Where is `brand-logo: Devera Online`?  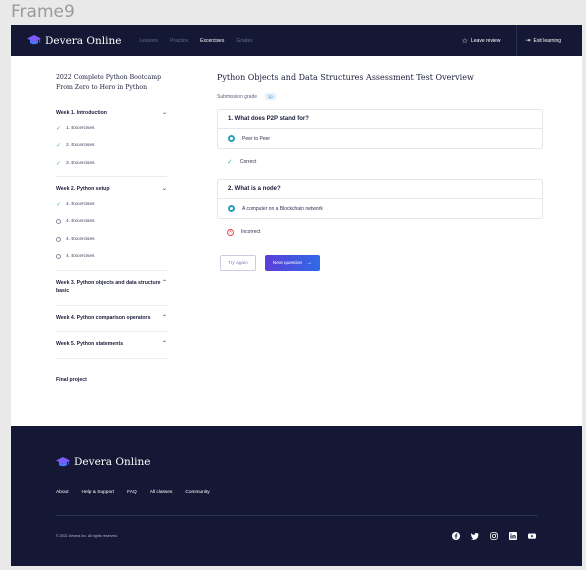
brand-logo: Devera Online is located at coordinates (74, 41).